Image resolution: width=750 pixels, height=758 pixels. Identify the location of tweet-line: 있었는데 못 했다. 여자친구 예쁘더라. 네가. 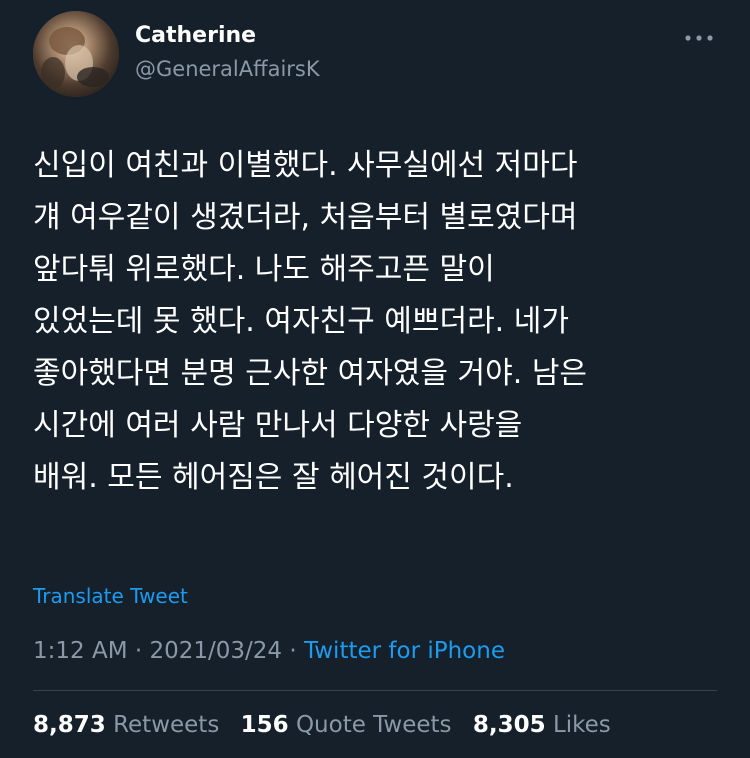
(301, 321).